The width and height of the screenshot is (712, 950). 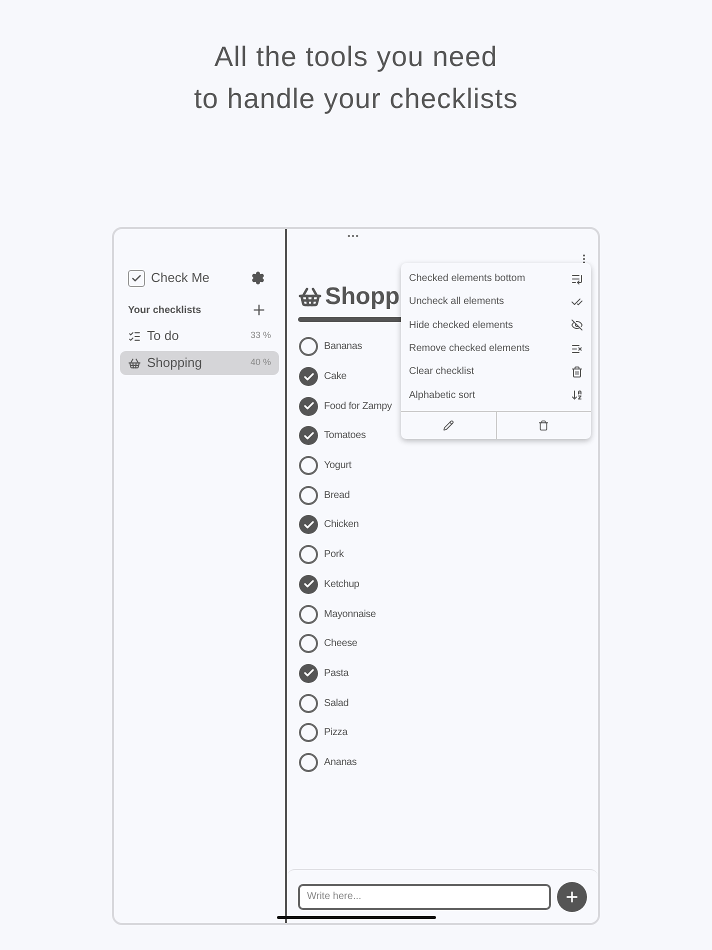 I want to click on item-label: Chicken, so click(x=341, y=525).